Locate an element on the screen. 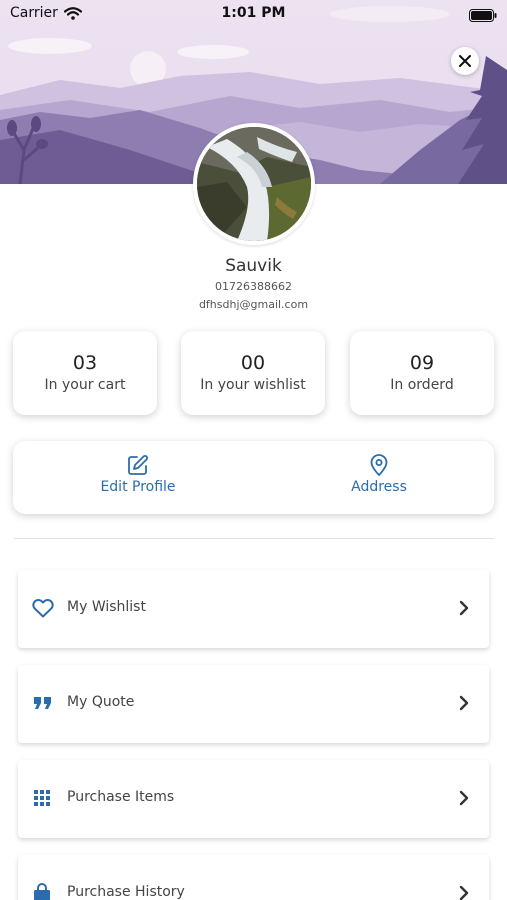 The width and height of the screenshot is (507, 900). stat-card-orders: 09 In orderd is located at coordinates (422, 373).